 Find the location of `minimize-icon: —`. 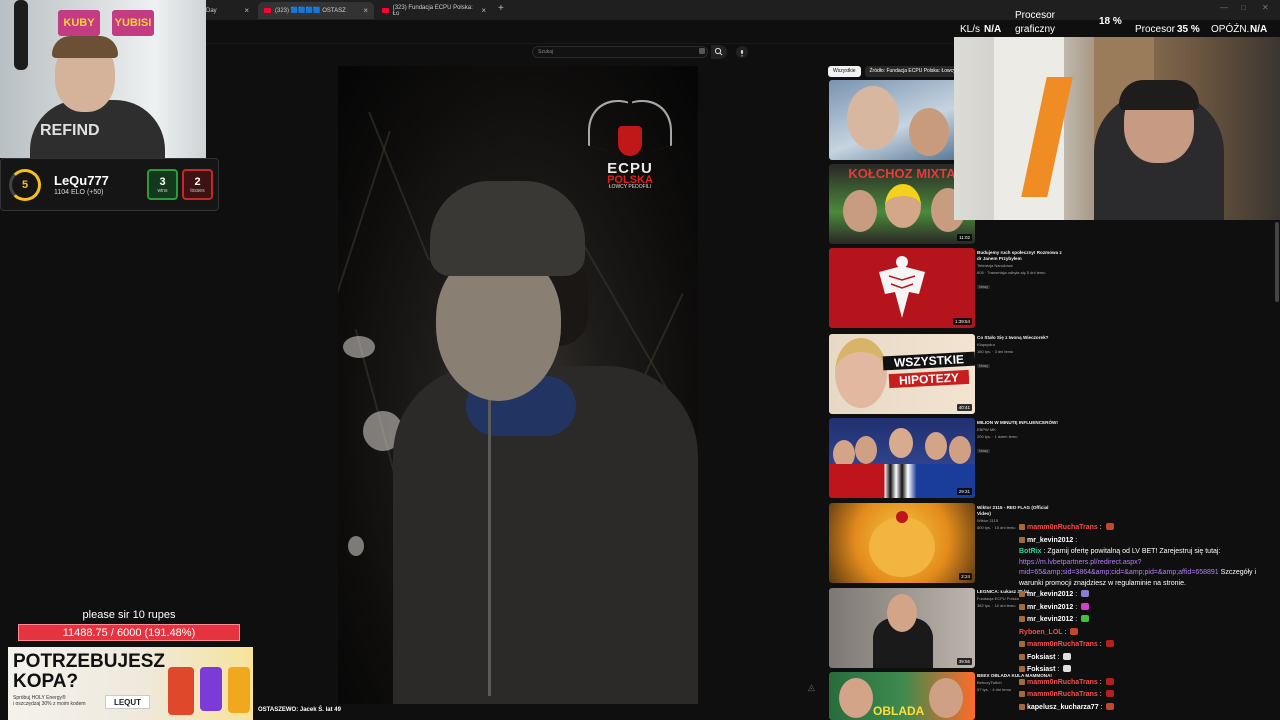

minimize-icon: — is located at coordinates (1224, 7).